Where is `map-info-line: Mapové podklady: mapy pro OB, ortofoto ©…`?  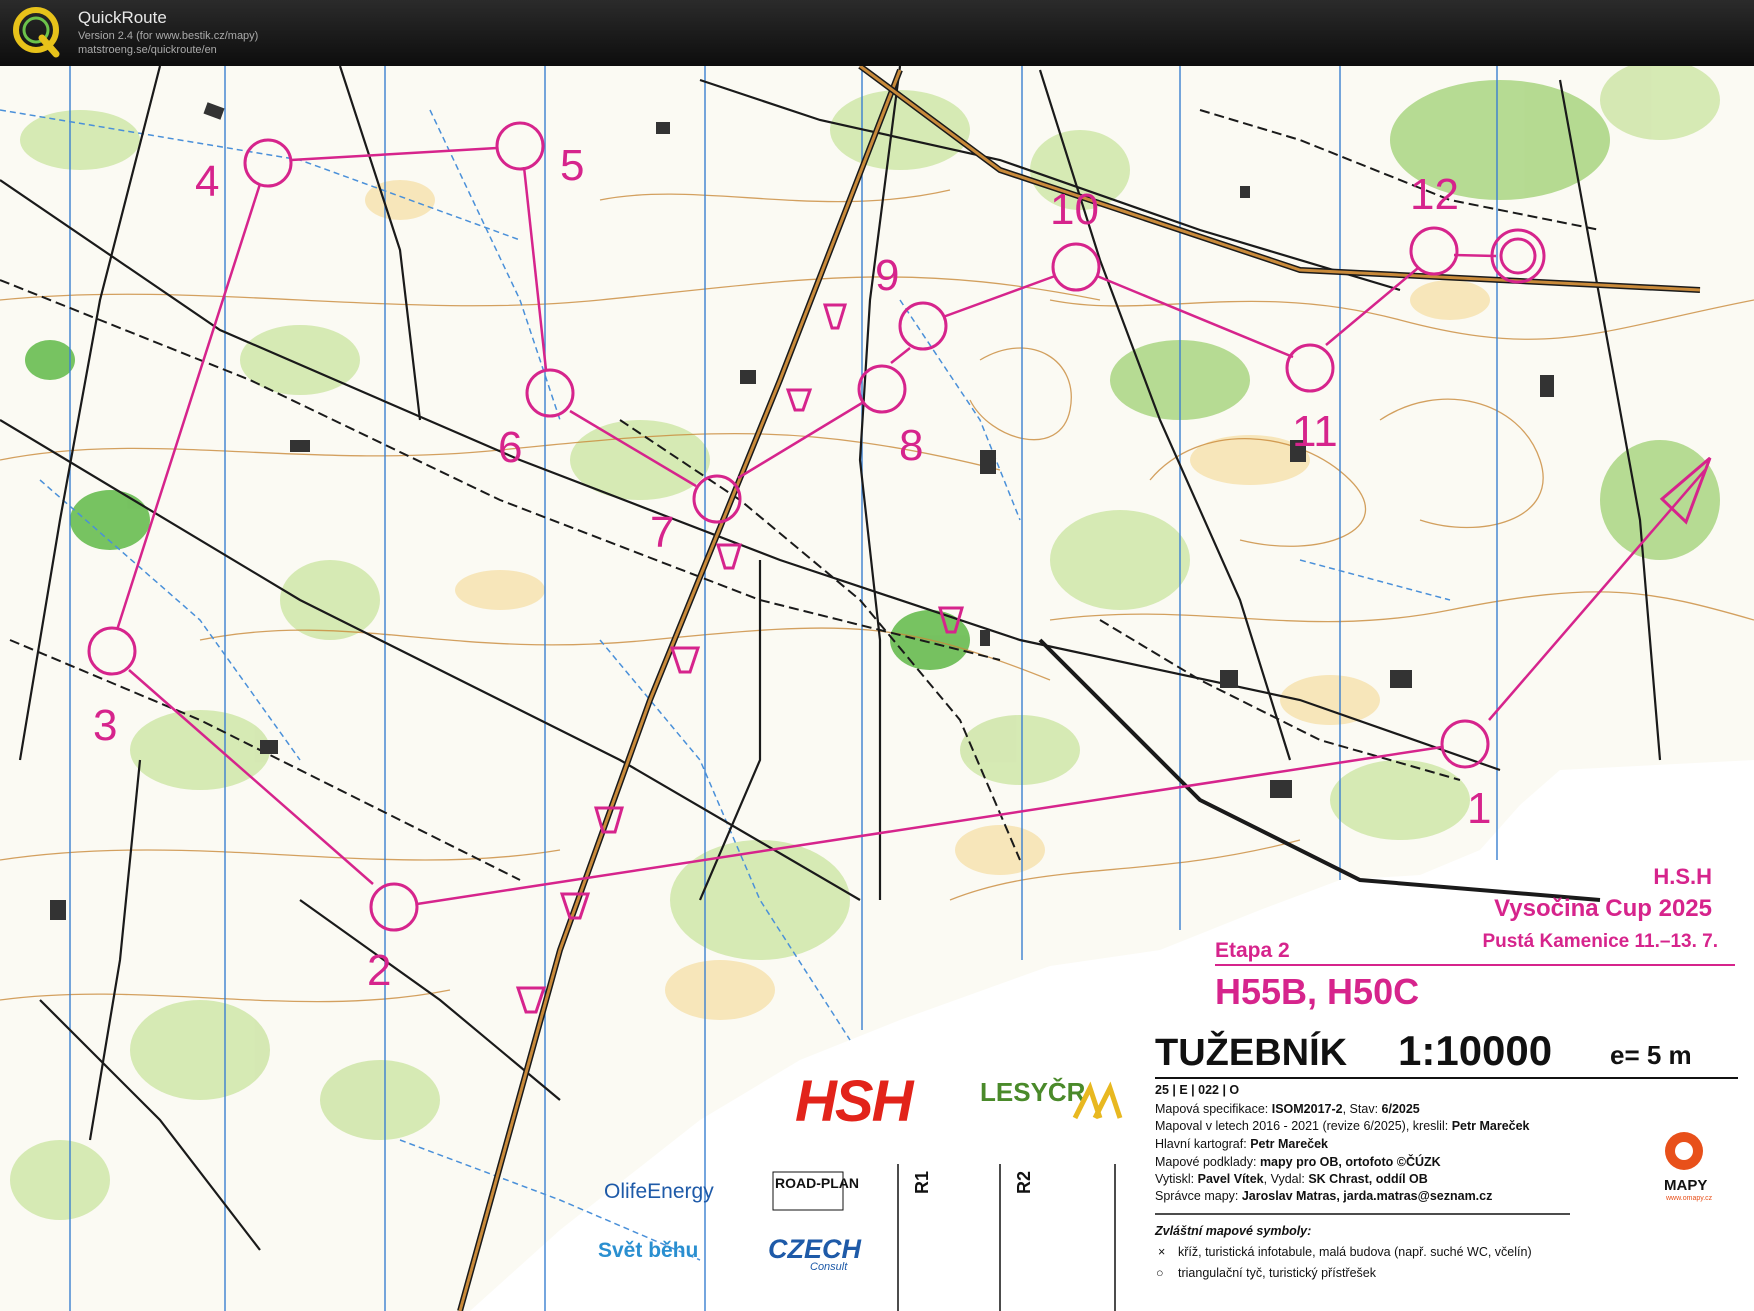
map-info-line: Mapové podklady: mapy pro OB, ortofoto ©… is located at coordinates (1298, 1161).